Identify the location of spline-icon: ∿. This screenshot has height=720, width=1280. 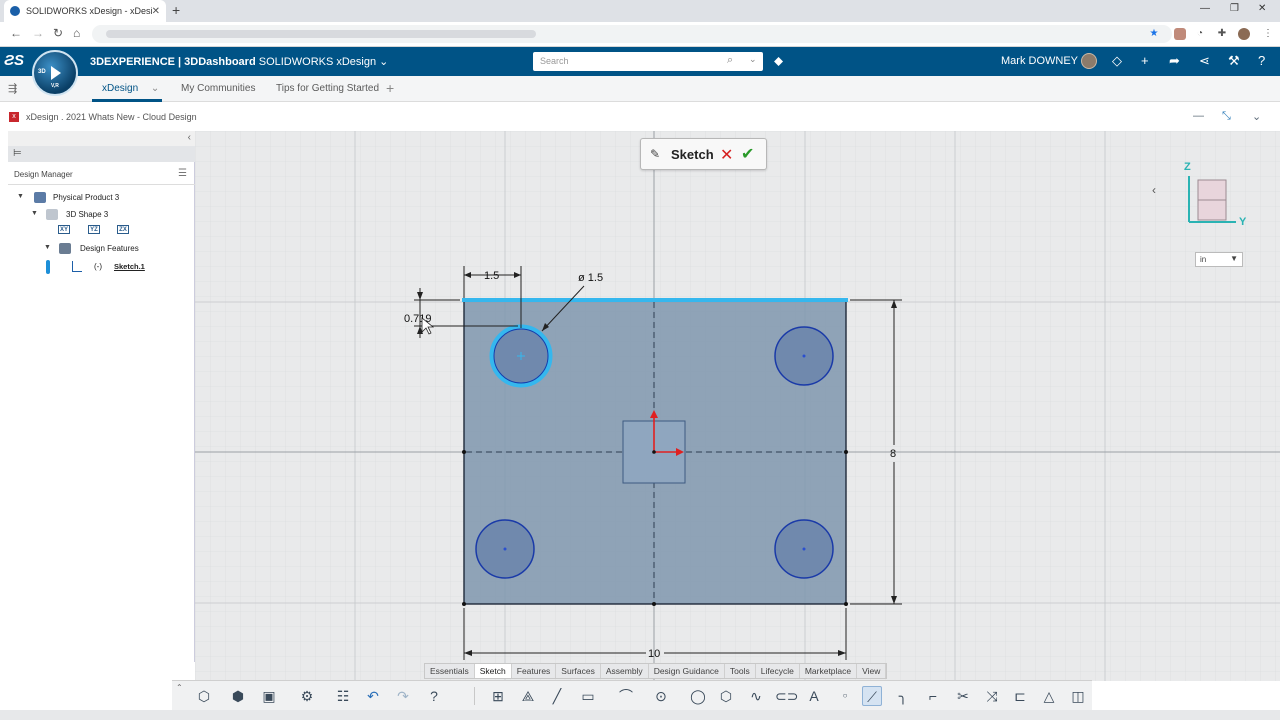
(756, 696).